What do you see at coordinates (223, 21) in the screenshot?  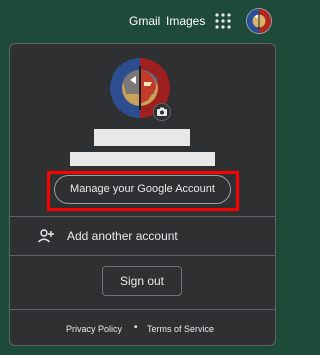 I see `apps-grid-icon` at bounding box center [223, 21].